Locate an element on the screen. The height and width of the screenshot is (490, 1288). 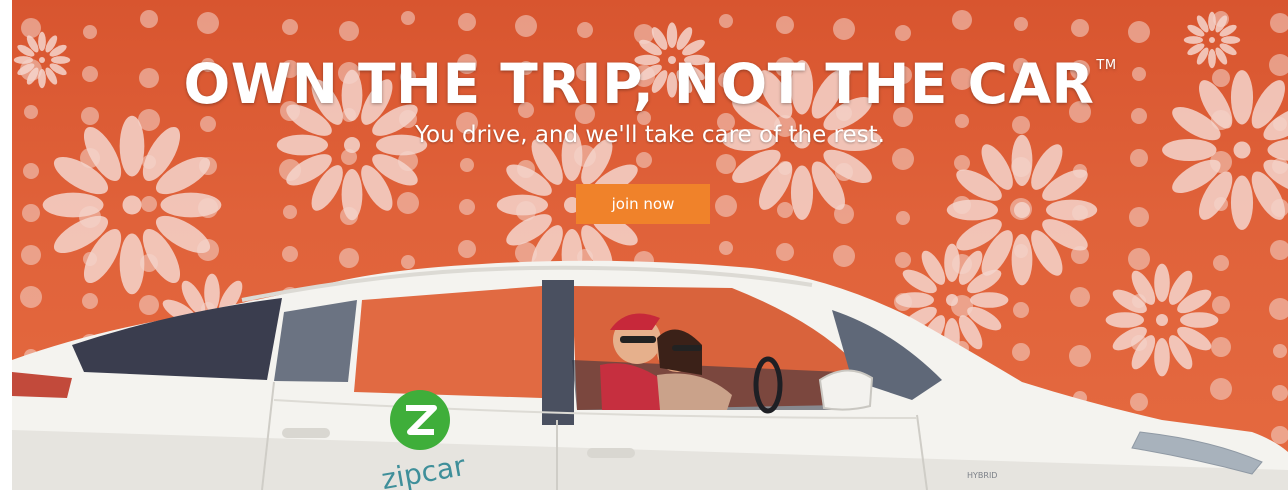
rear-door-window is located at coordinates (448, 342).